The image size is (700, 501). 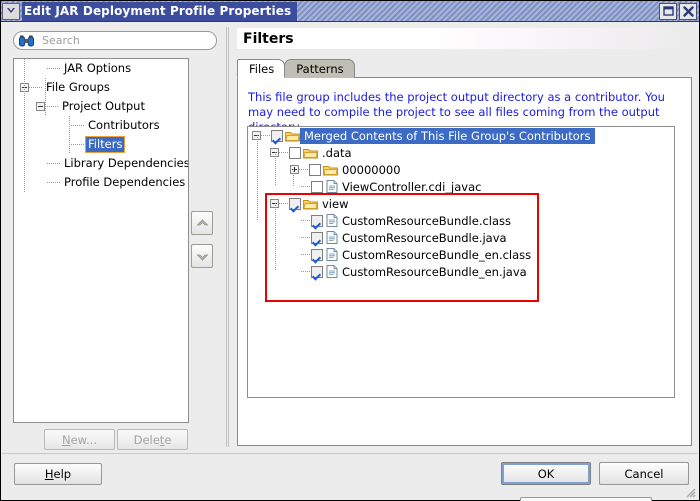 What do you see at coordinates (350, 453) in the screenshot?
I see `footer-separator` at bounding box center [350, 453].